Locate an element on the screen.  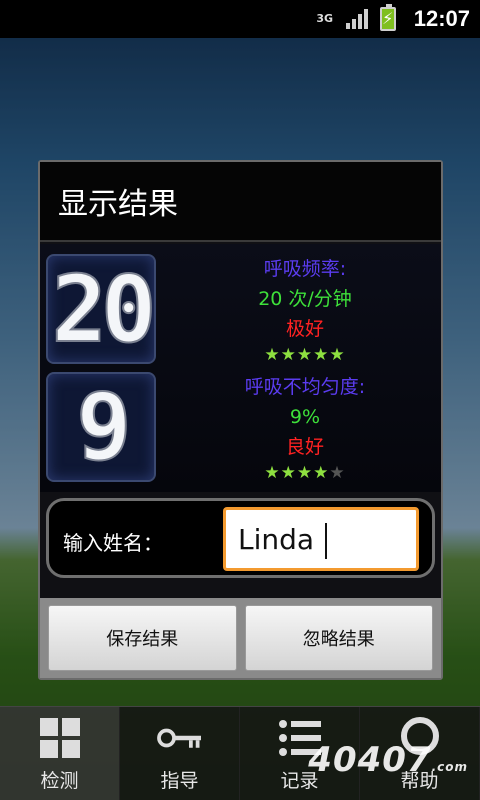
button-bar: 保存结果 忽略结果 is located at coordinates (240, 638).